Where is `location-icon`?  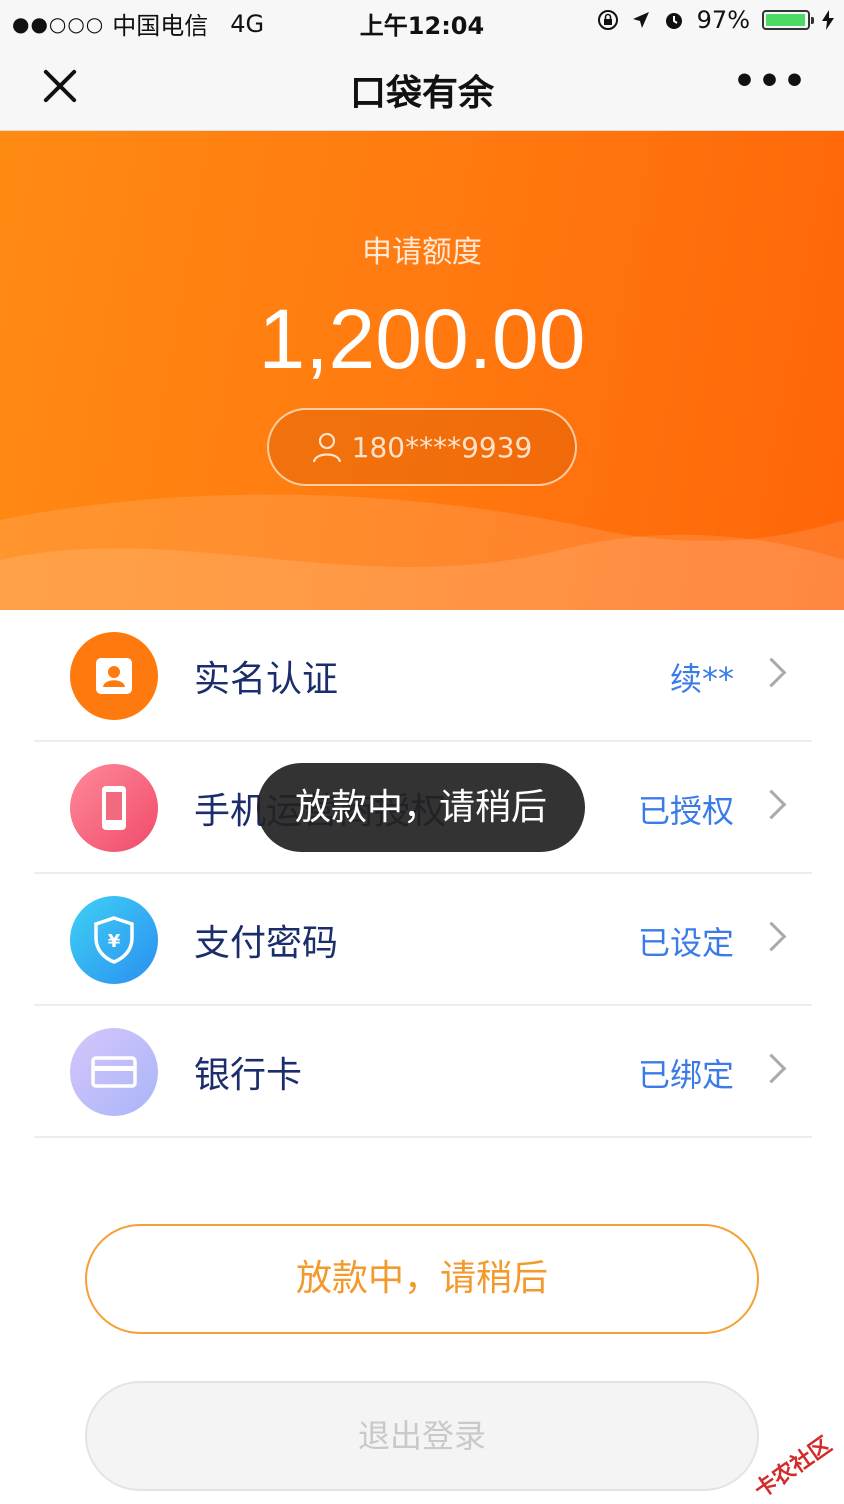
location-icon is located at coordinates (640, 20).